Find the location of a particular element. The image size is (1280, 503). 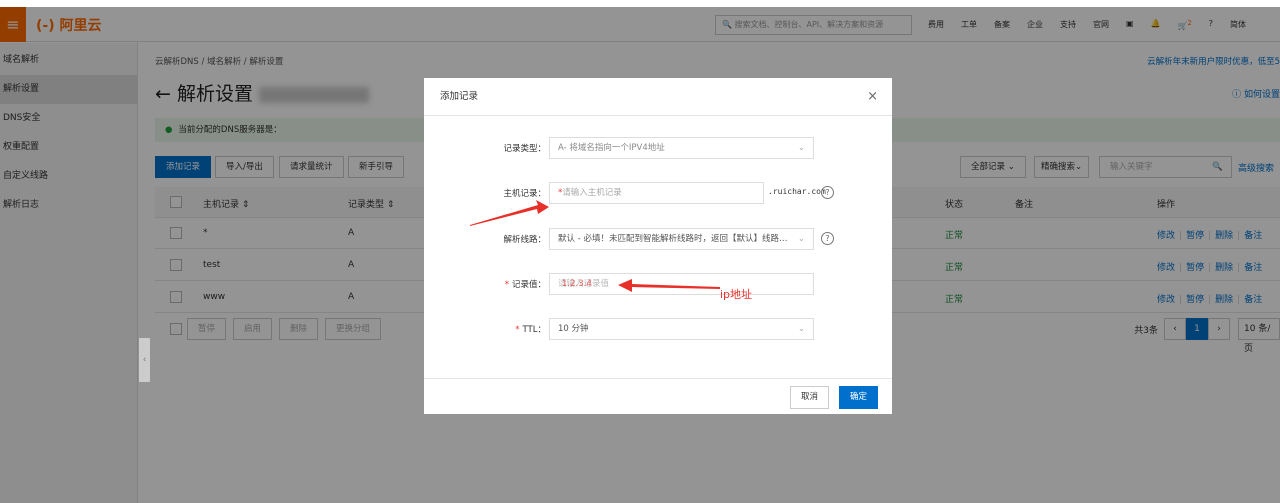

annotation-arrows is located at coordinates (595, 246).